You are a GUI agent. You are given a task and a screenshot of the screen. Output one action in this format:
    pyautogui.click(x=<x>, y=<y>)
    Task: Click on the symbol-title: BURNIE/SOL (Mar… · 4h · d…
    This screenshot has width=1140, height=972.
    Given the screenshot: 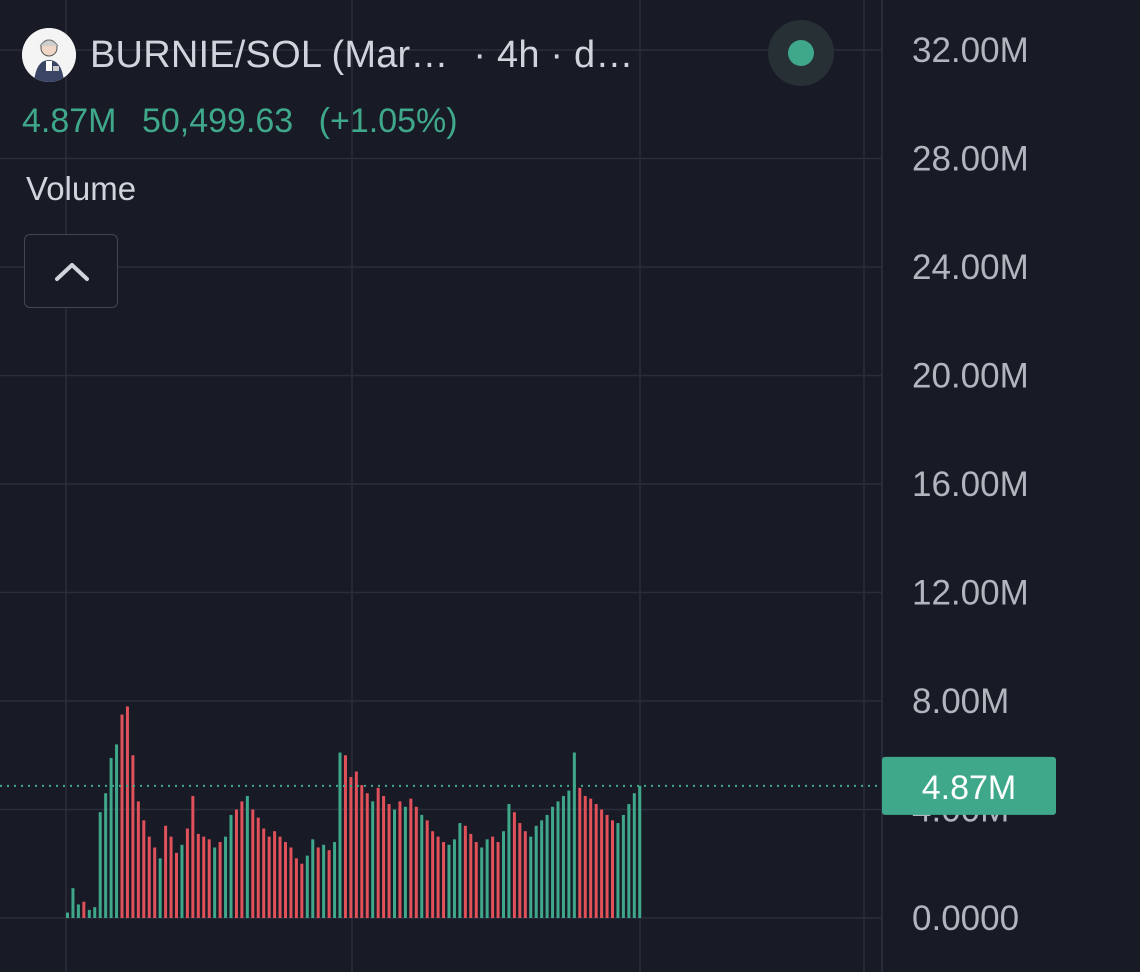 What is the action you would take?
    pyautogui.click(x=362, y=55)
    